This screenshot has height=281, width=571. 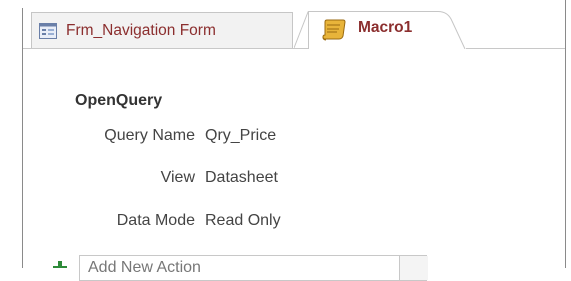 I want to click on macro-action-name: OpenQuery, so click(x=118, y=101).